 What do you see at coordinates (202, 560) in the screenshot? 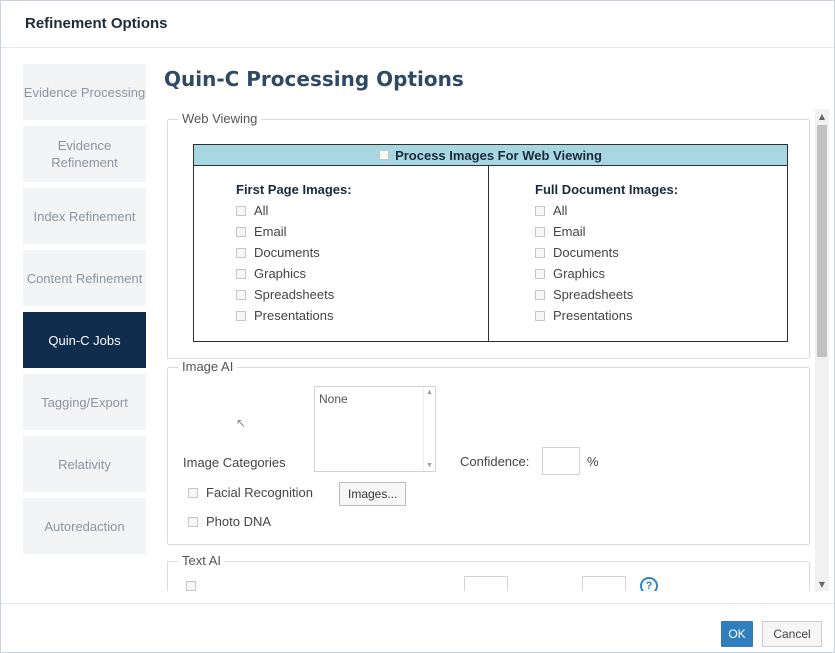
I see `text-ai-legend: Text AI` at bounding box center [202, 560].